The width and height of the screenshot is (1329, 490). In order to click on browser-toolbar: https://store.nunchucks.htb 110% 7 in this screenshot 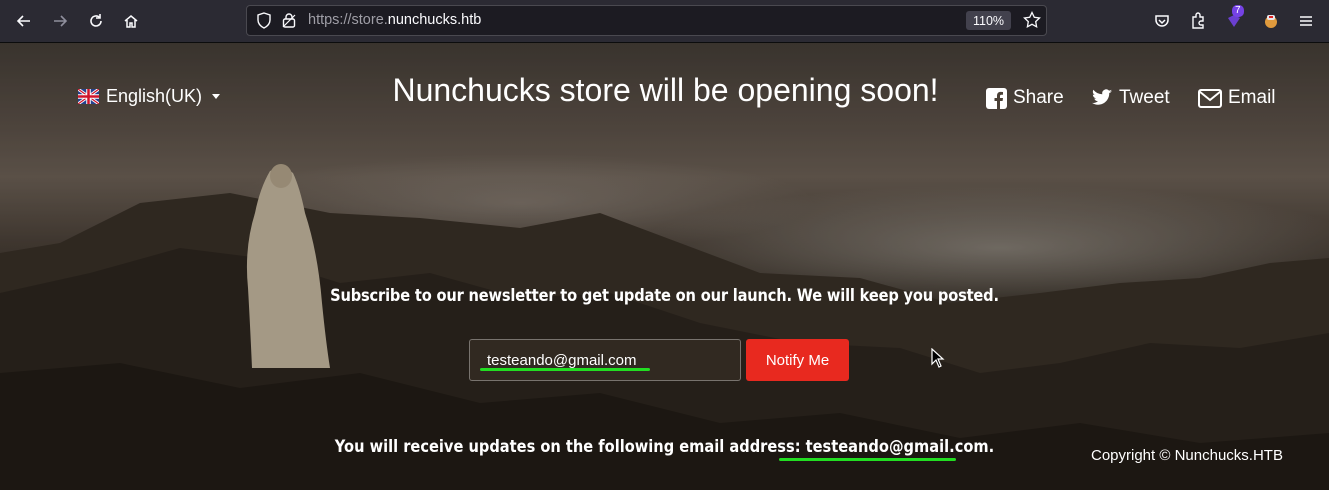, I will do `click(664, 21)`.